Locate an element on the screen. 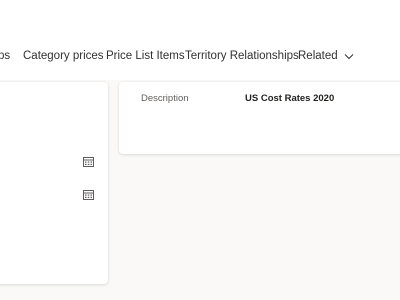  tab-territory-relationships: Territory Relationships is located at coordinates (242, 56).